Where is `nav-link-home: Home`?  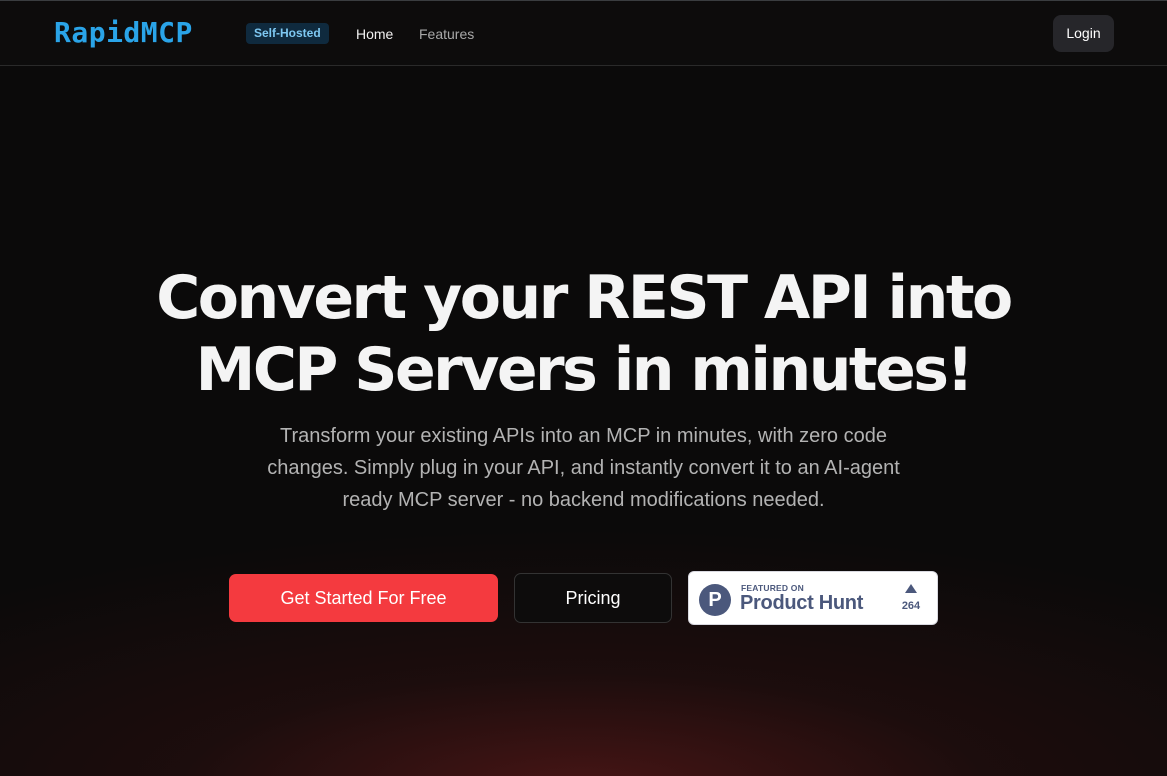
nav-link-home: Home is located at coordinates (374, 34).